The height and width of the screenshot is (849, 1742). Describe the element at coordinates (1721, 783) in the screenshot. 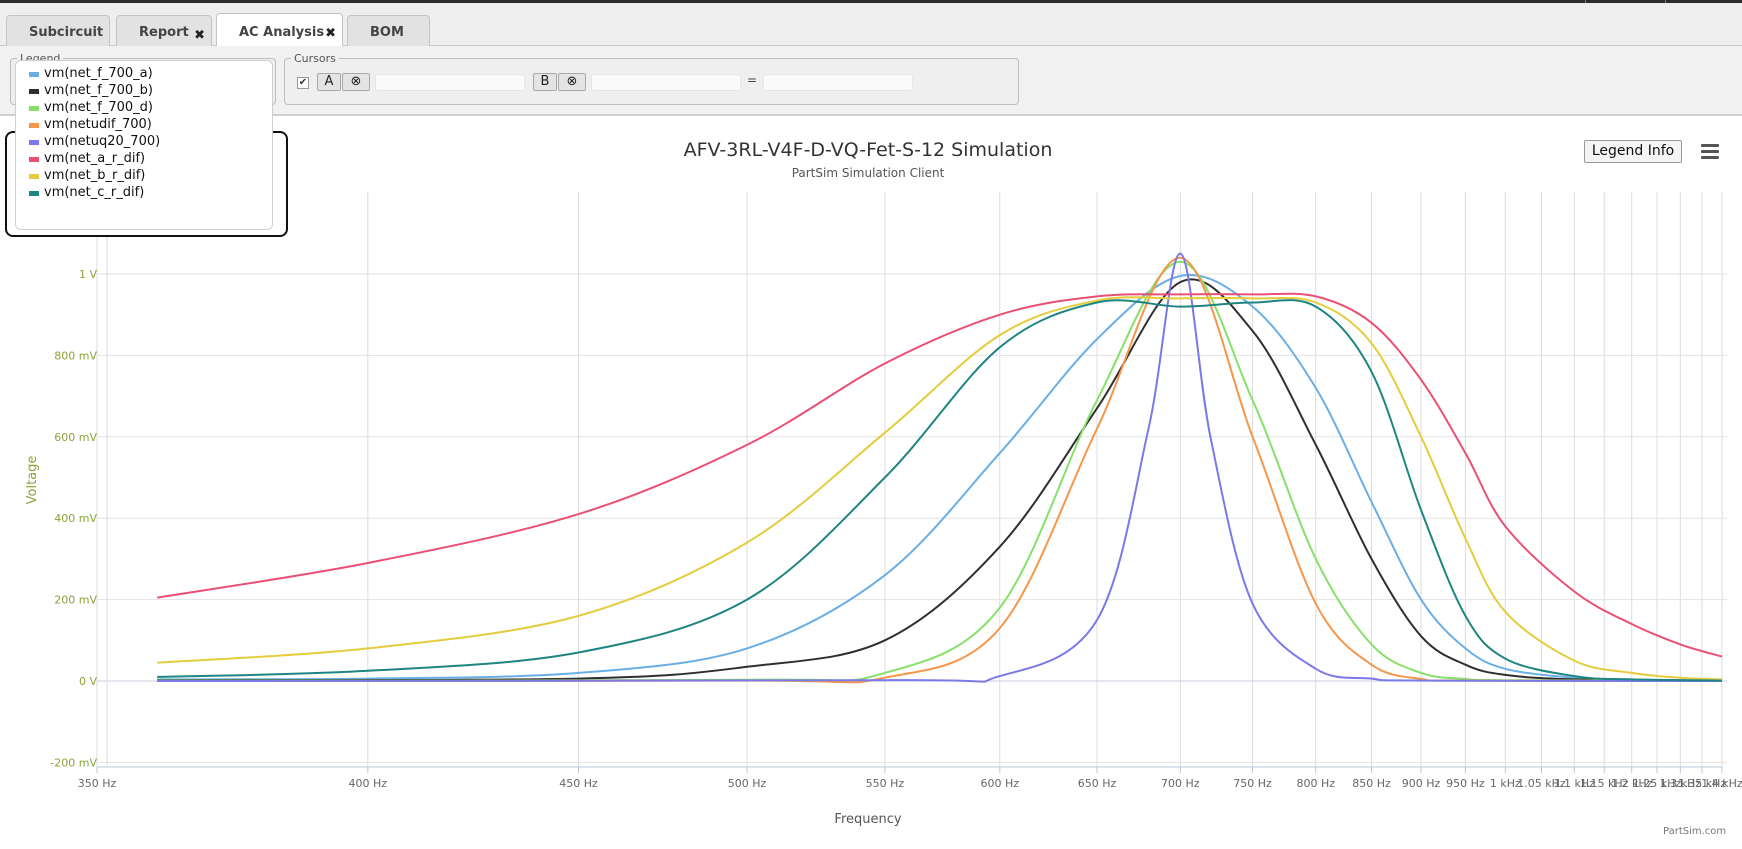

I see `x-tick-label: 1.4 kHz` at that location.